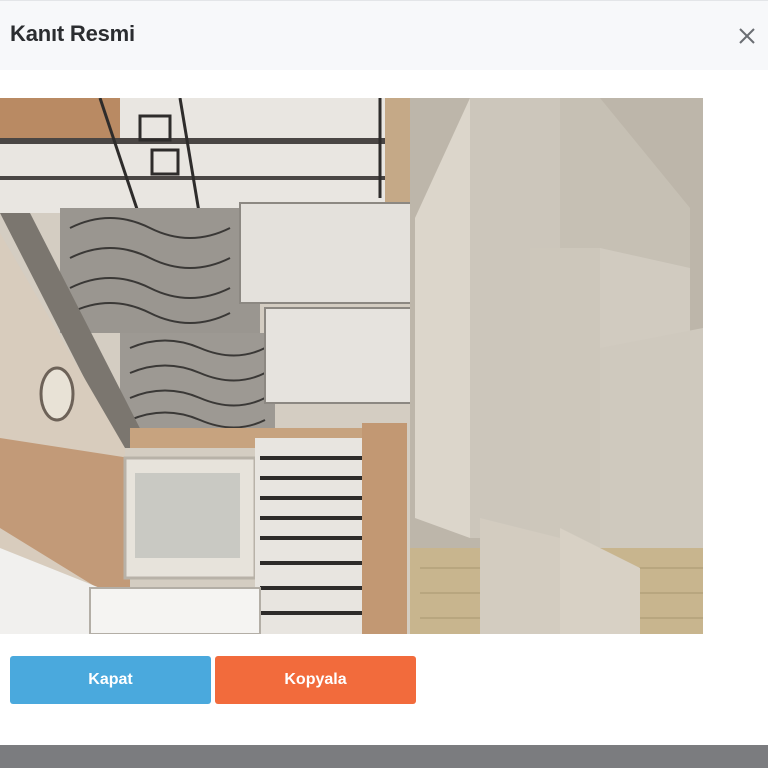 Image resolution: width=768 pixels, height=768 pixels. Describe the element at coordinates (72, 33) in the screenshot. I see `modal-title: Kanıt Resmi` at that location.